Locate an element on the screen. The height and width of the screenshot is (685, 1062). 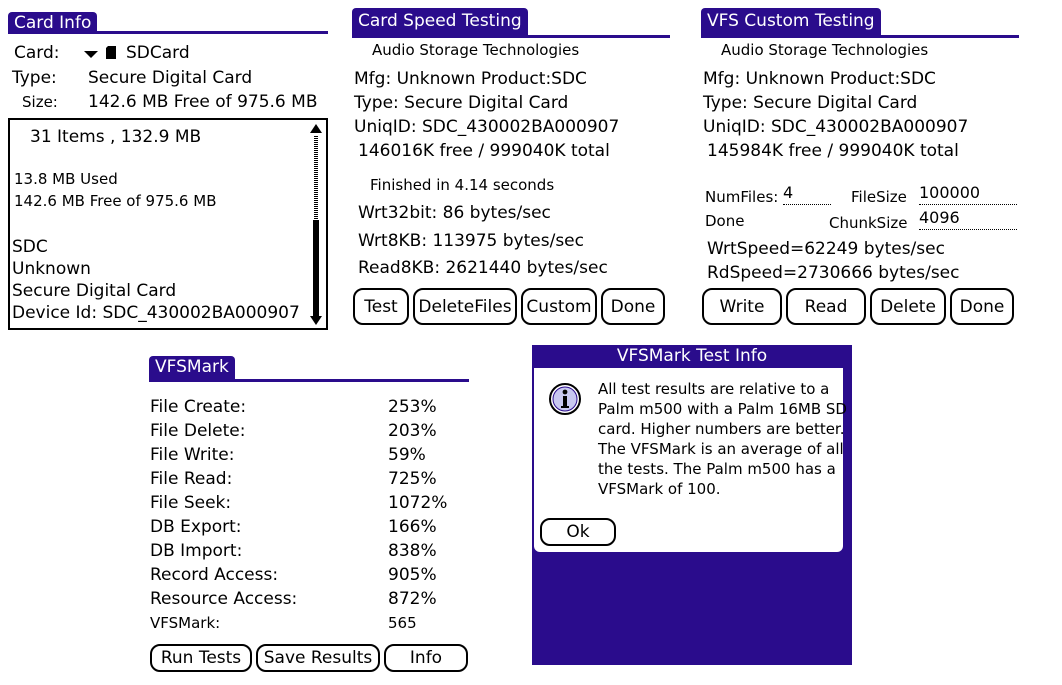
scrollbar is located at coordinates (316, 225).